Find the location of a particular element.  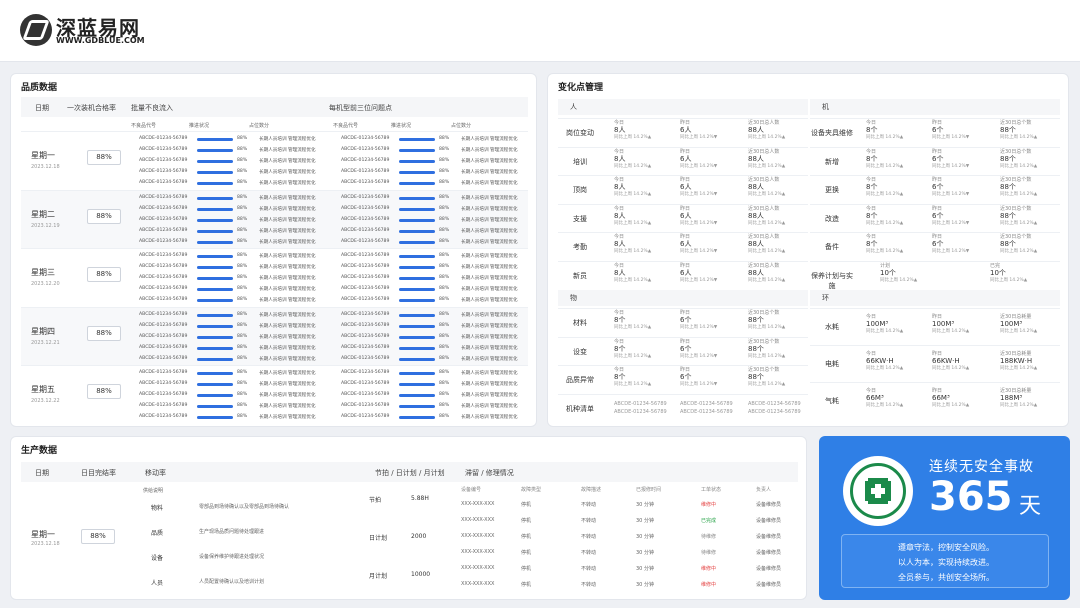

stat-cell: 已完 10个 同比上周 14.2%▲ is located at coordinates (1008, 272).